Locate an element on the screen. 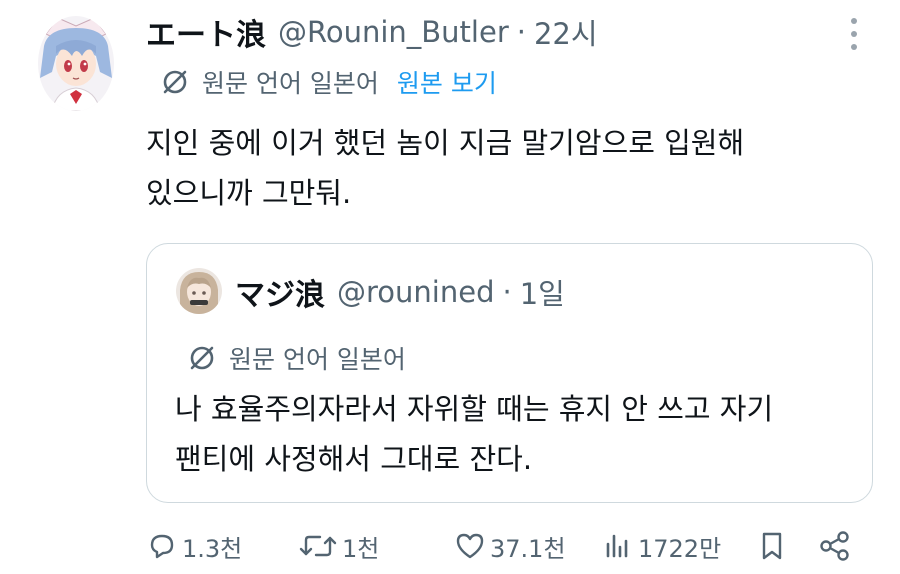  tweet-text-line: 지인 중에 이거 했던 놈이 지금 말기암으로 입원해 is located at coordinates (445, 143).